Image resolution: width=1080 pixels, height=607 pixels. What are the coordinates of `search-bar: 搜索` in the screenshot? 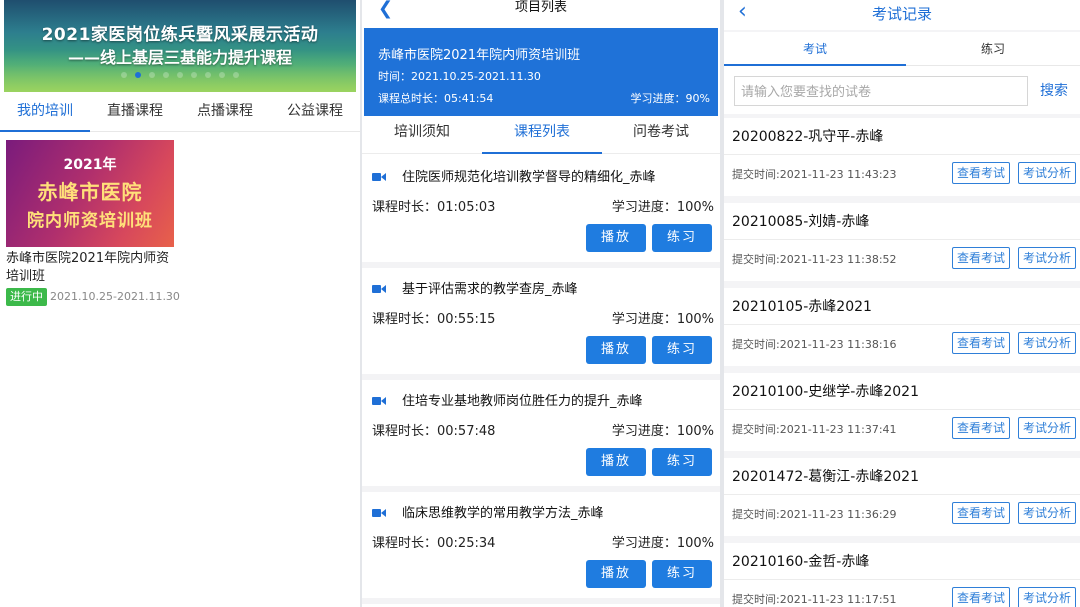 It's located at (902, 90).